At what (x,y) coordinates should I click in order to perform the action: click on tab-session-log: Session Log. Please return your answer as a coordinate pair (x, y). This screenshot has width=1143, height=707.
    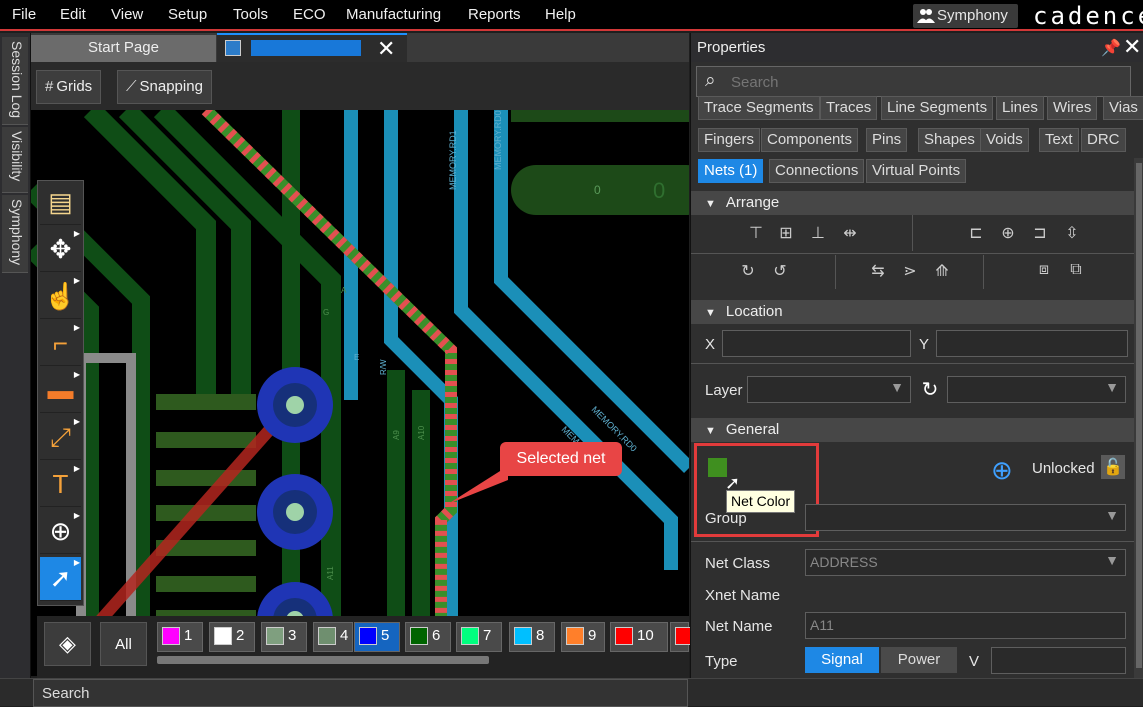
    Looking at the image, I should click on (15, 81).